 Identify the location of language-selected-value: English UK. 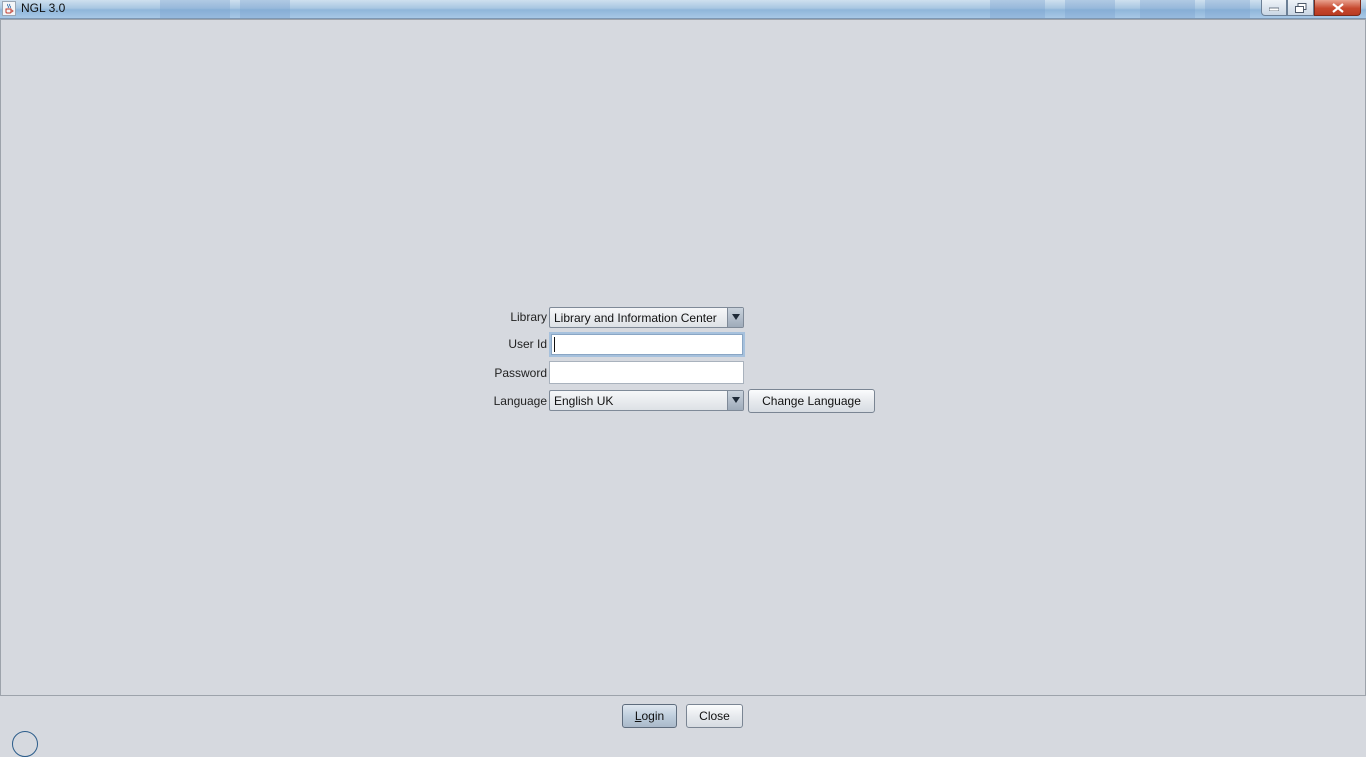
(584, 401).